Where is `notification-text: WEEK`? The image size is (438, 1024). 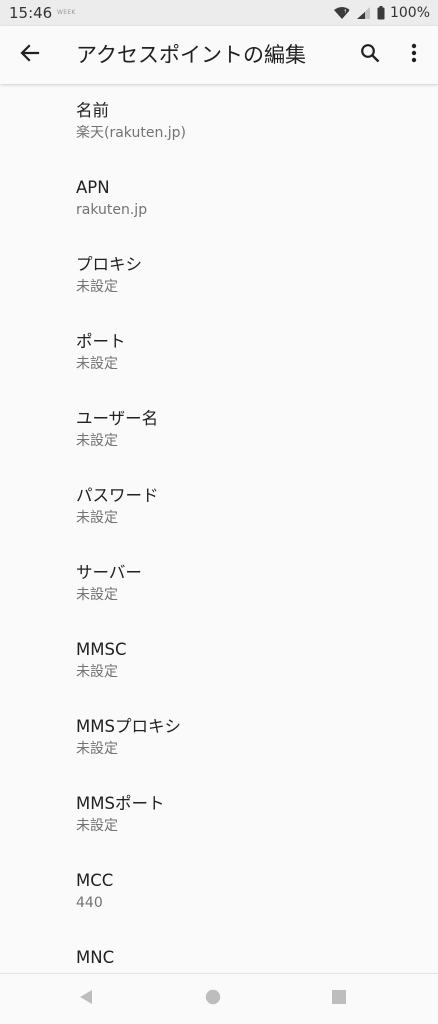 notification-text: WEEK is located at coordinates (66, 12).